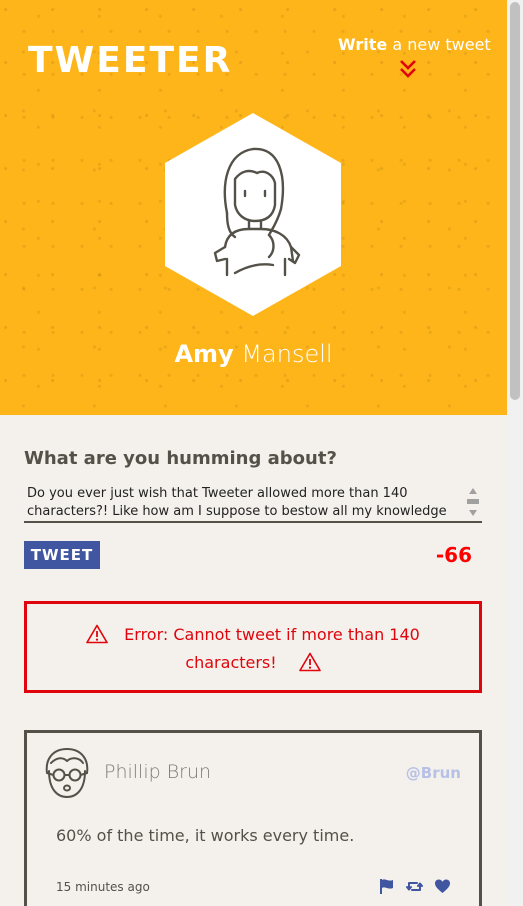 This screenshot has height=906, width=523. What do you see at coordinates (205, 835) in the screenshot?
I see `tweet-content: 60% of the time, it works every time.` at bounding box center [205, 835].